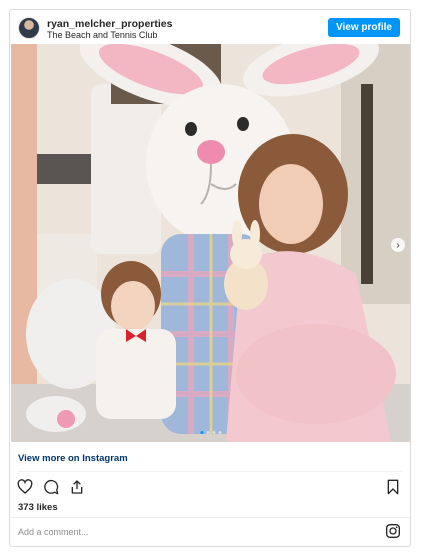 The width and height of the screenshot is (432, 556). I want to click on action-bar, so click(51, 487).